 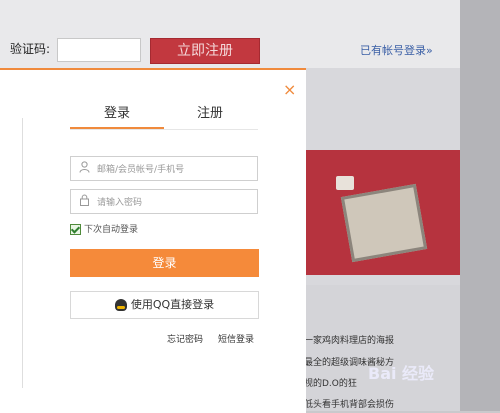 What do you see at coordinates (172, 304) in the screenshot?
I see `qq-login-label: 使用QQ直接登录` at bounding box center [172, 304].